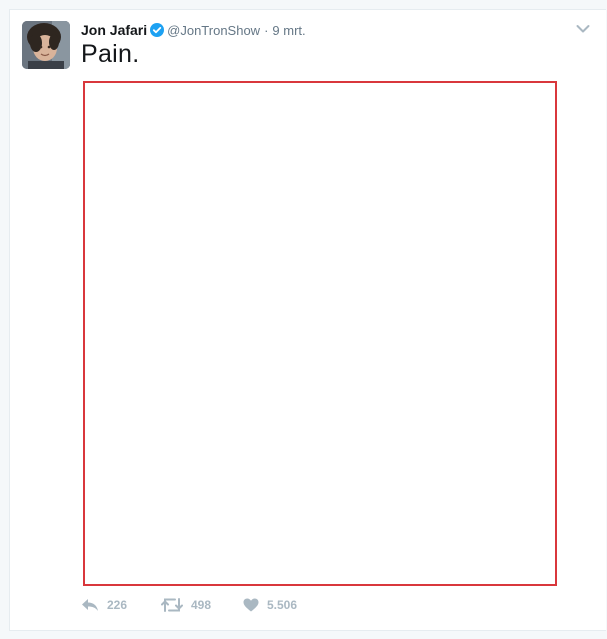 The height and width of the screenshot is (639, 607). Describe the element at coordinates (114, 30) in the screenshot. I see `author-fullname: Jon Jafari` at that location.